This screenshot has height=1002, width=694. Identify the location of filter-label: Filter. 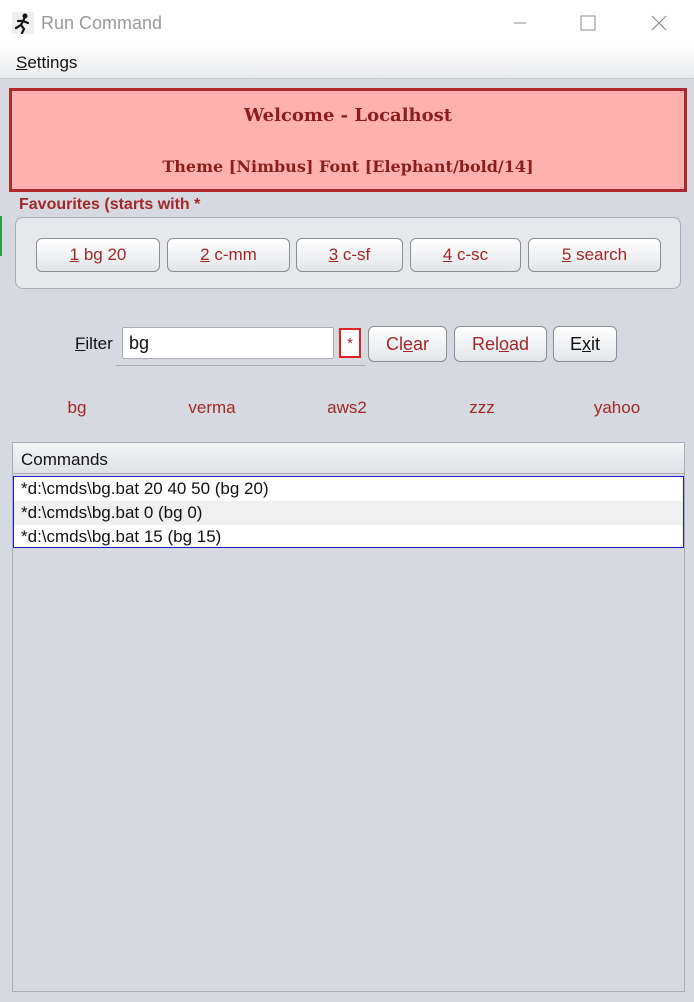
(94, 344).